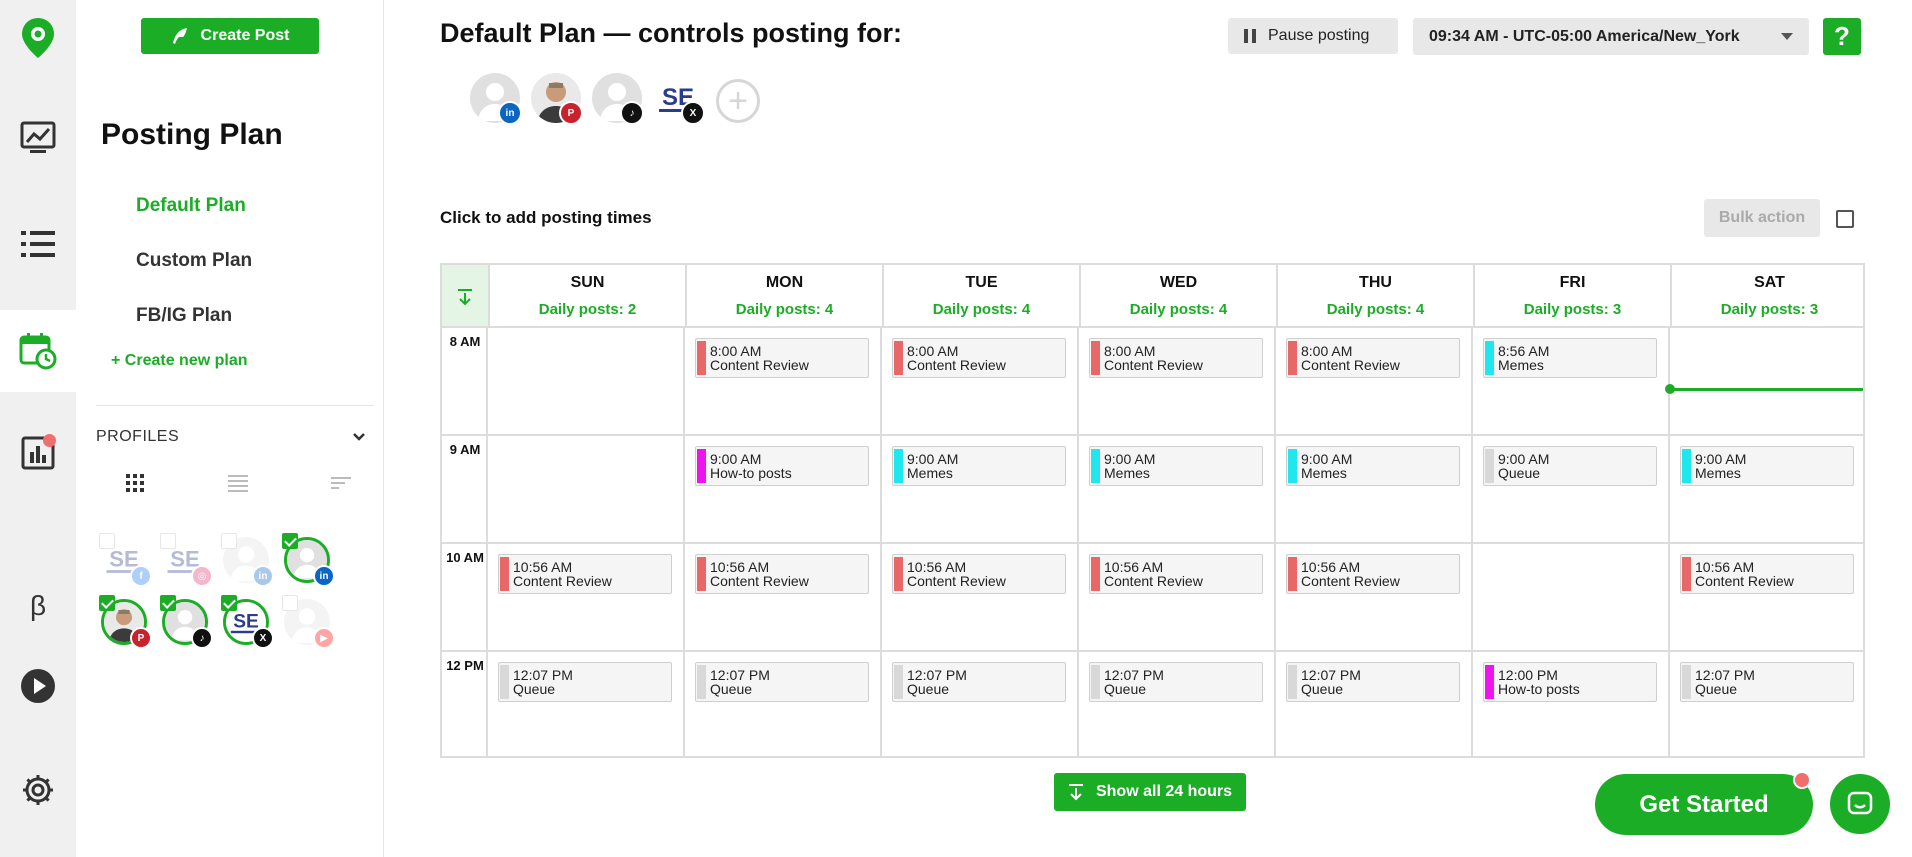 Image resolution: width=1912 pixels, height=857 pixels. What do you see at coordinates (135, 483) in the screenshot?
I see `grid-view-icon` at bounding box center [135, 483].